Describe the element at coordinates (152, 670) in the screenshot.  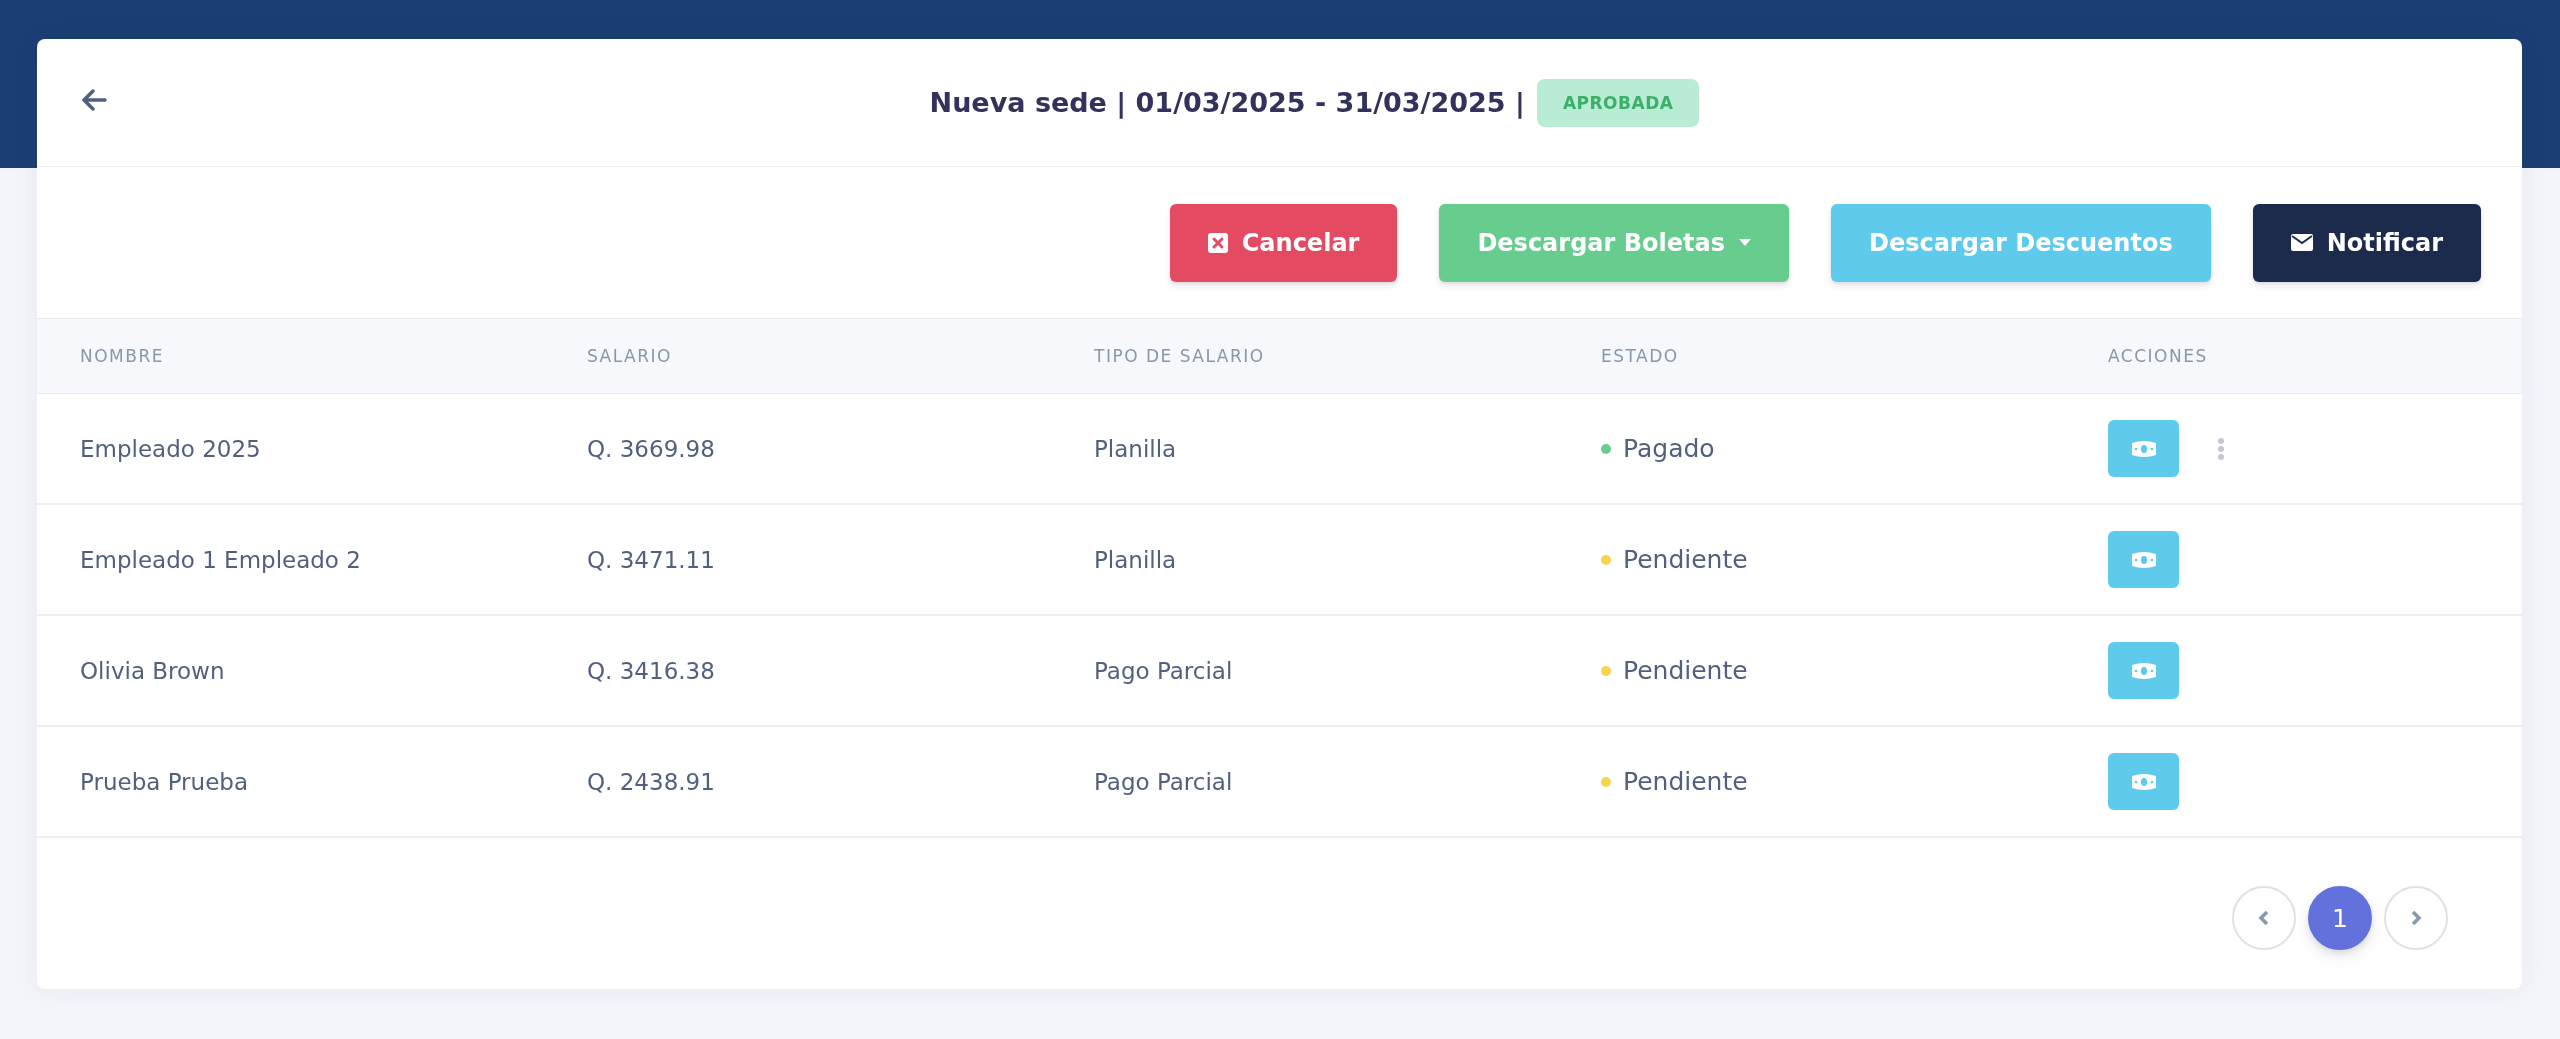
I see `table-cell: Olivia Brown` at that location.